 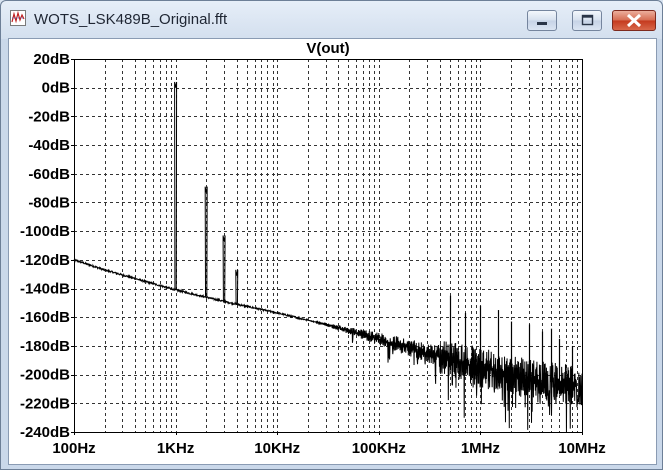 What do you see at coordinates (45, 317) in the screenshot?
I see `y-tick-label: -160dB` at bounding box center [45, 317].